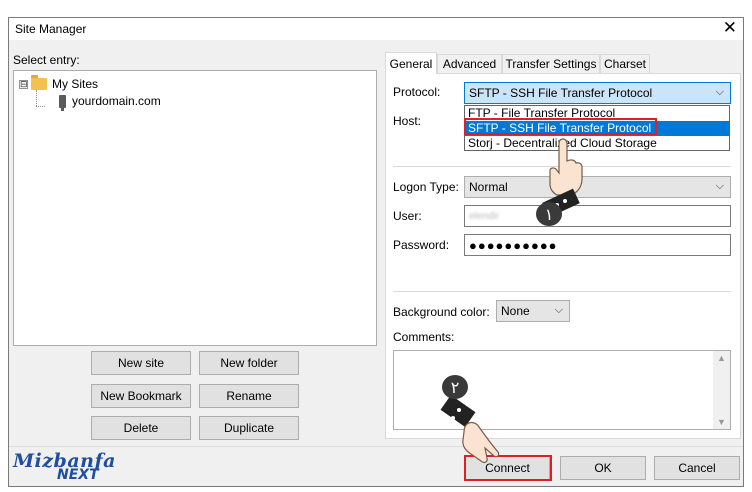 Image resolution: width=752 pixels, height=492 pixels. What do you see at coordinates (116, 101) in the screenshot?
I see `tree-item-label: yourdomain.com` at bounding box center [116, 101].